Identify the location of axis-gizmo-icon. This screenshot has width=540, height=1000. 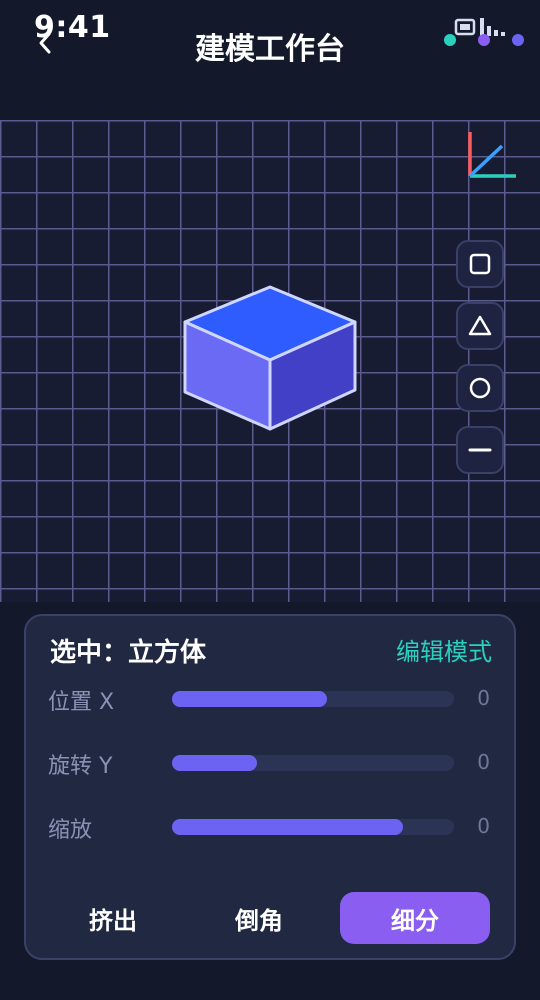
(492, 155).